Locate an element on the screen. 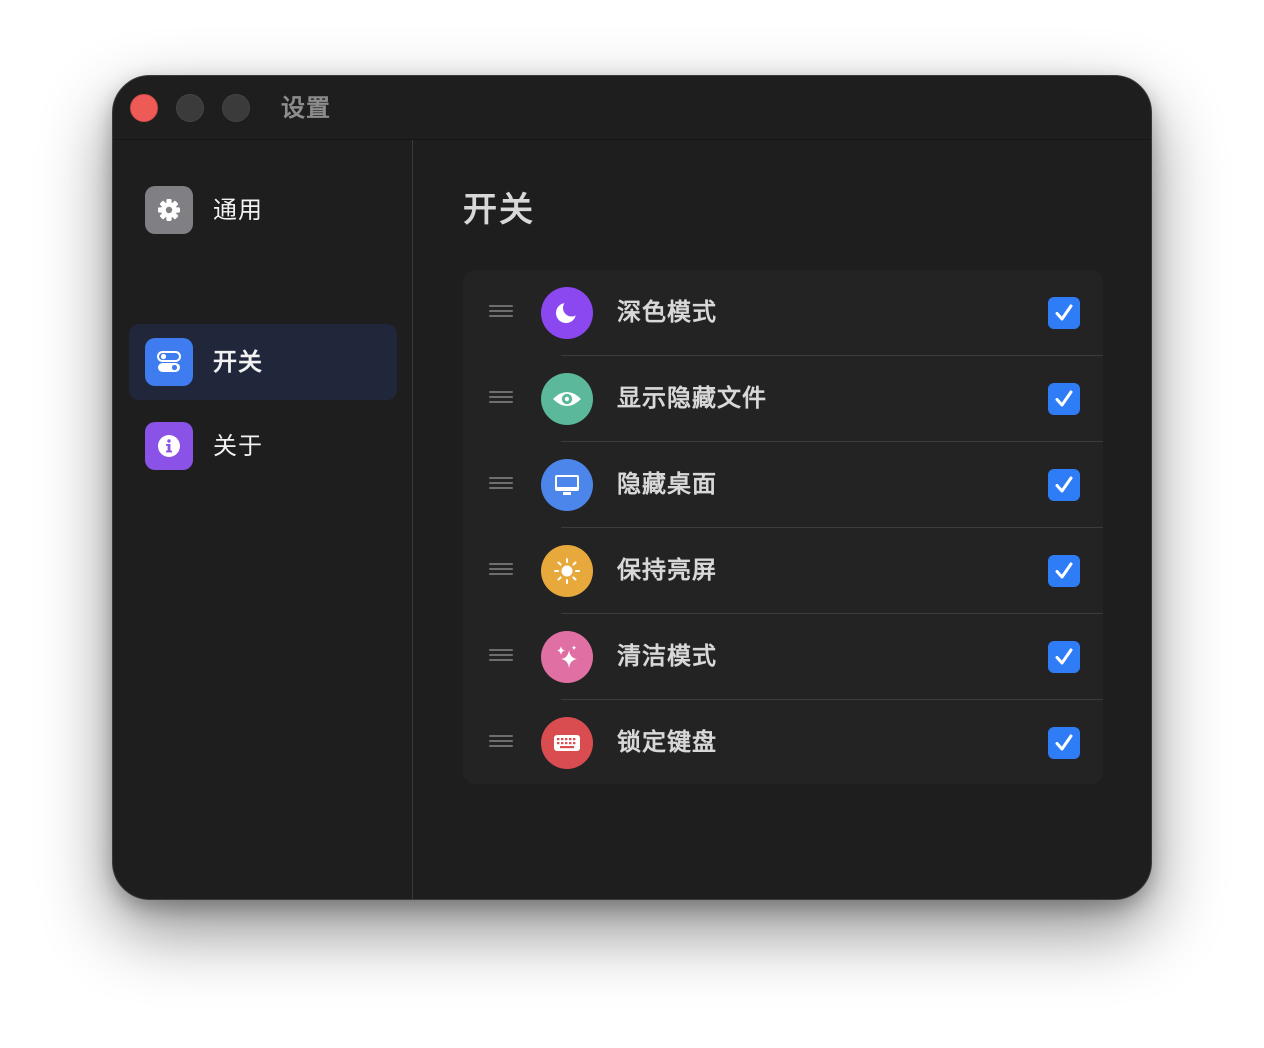 The height and width of the screenshot is (1048, 1264). sidebar-item-about: 关于 is located at coordinates (263, 446).